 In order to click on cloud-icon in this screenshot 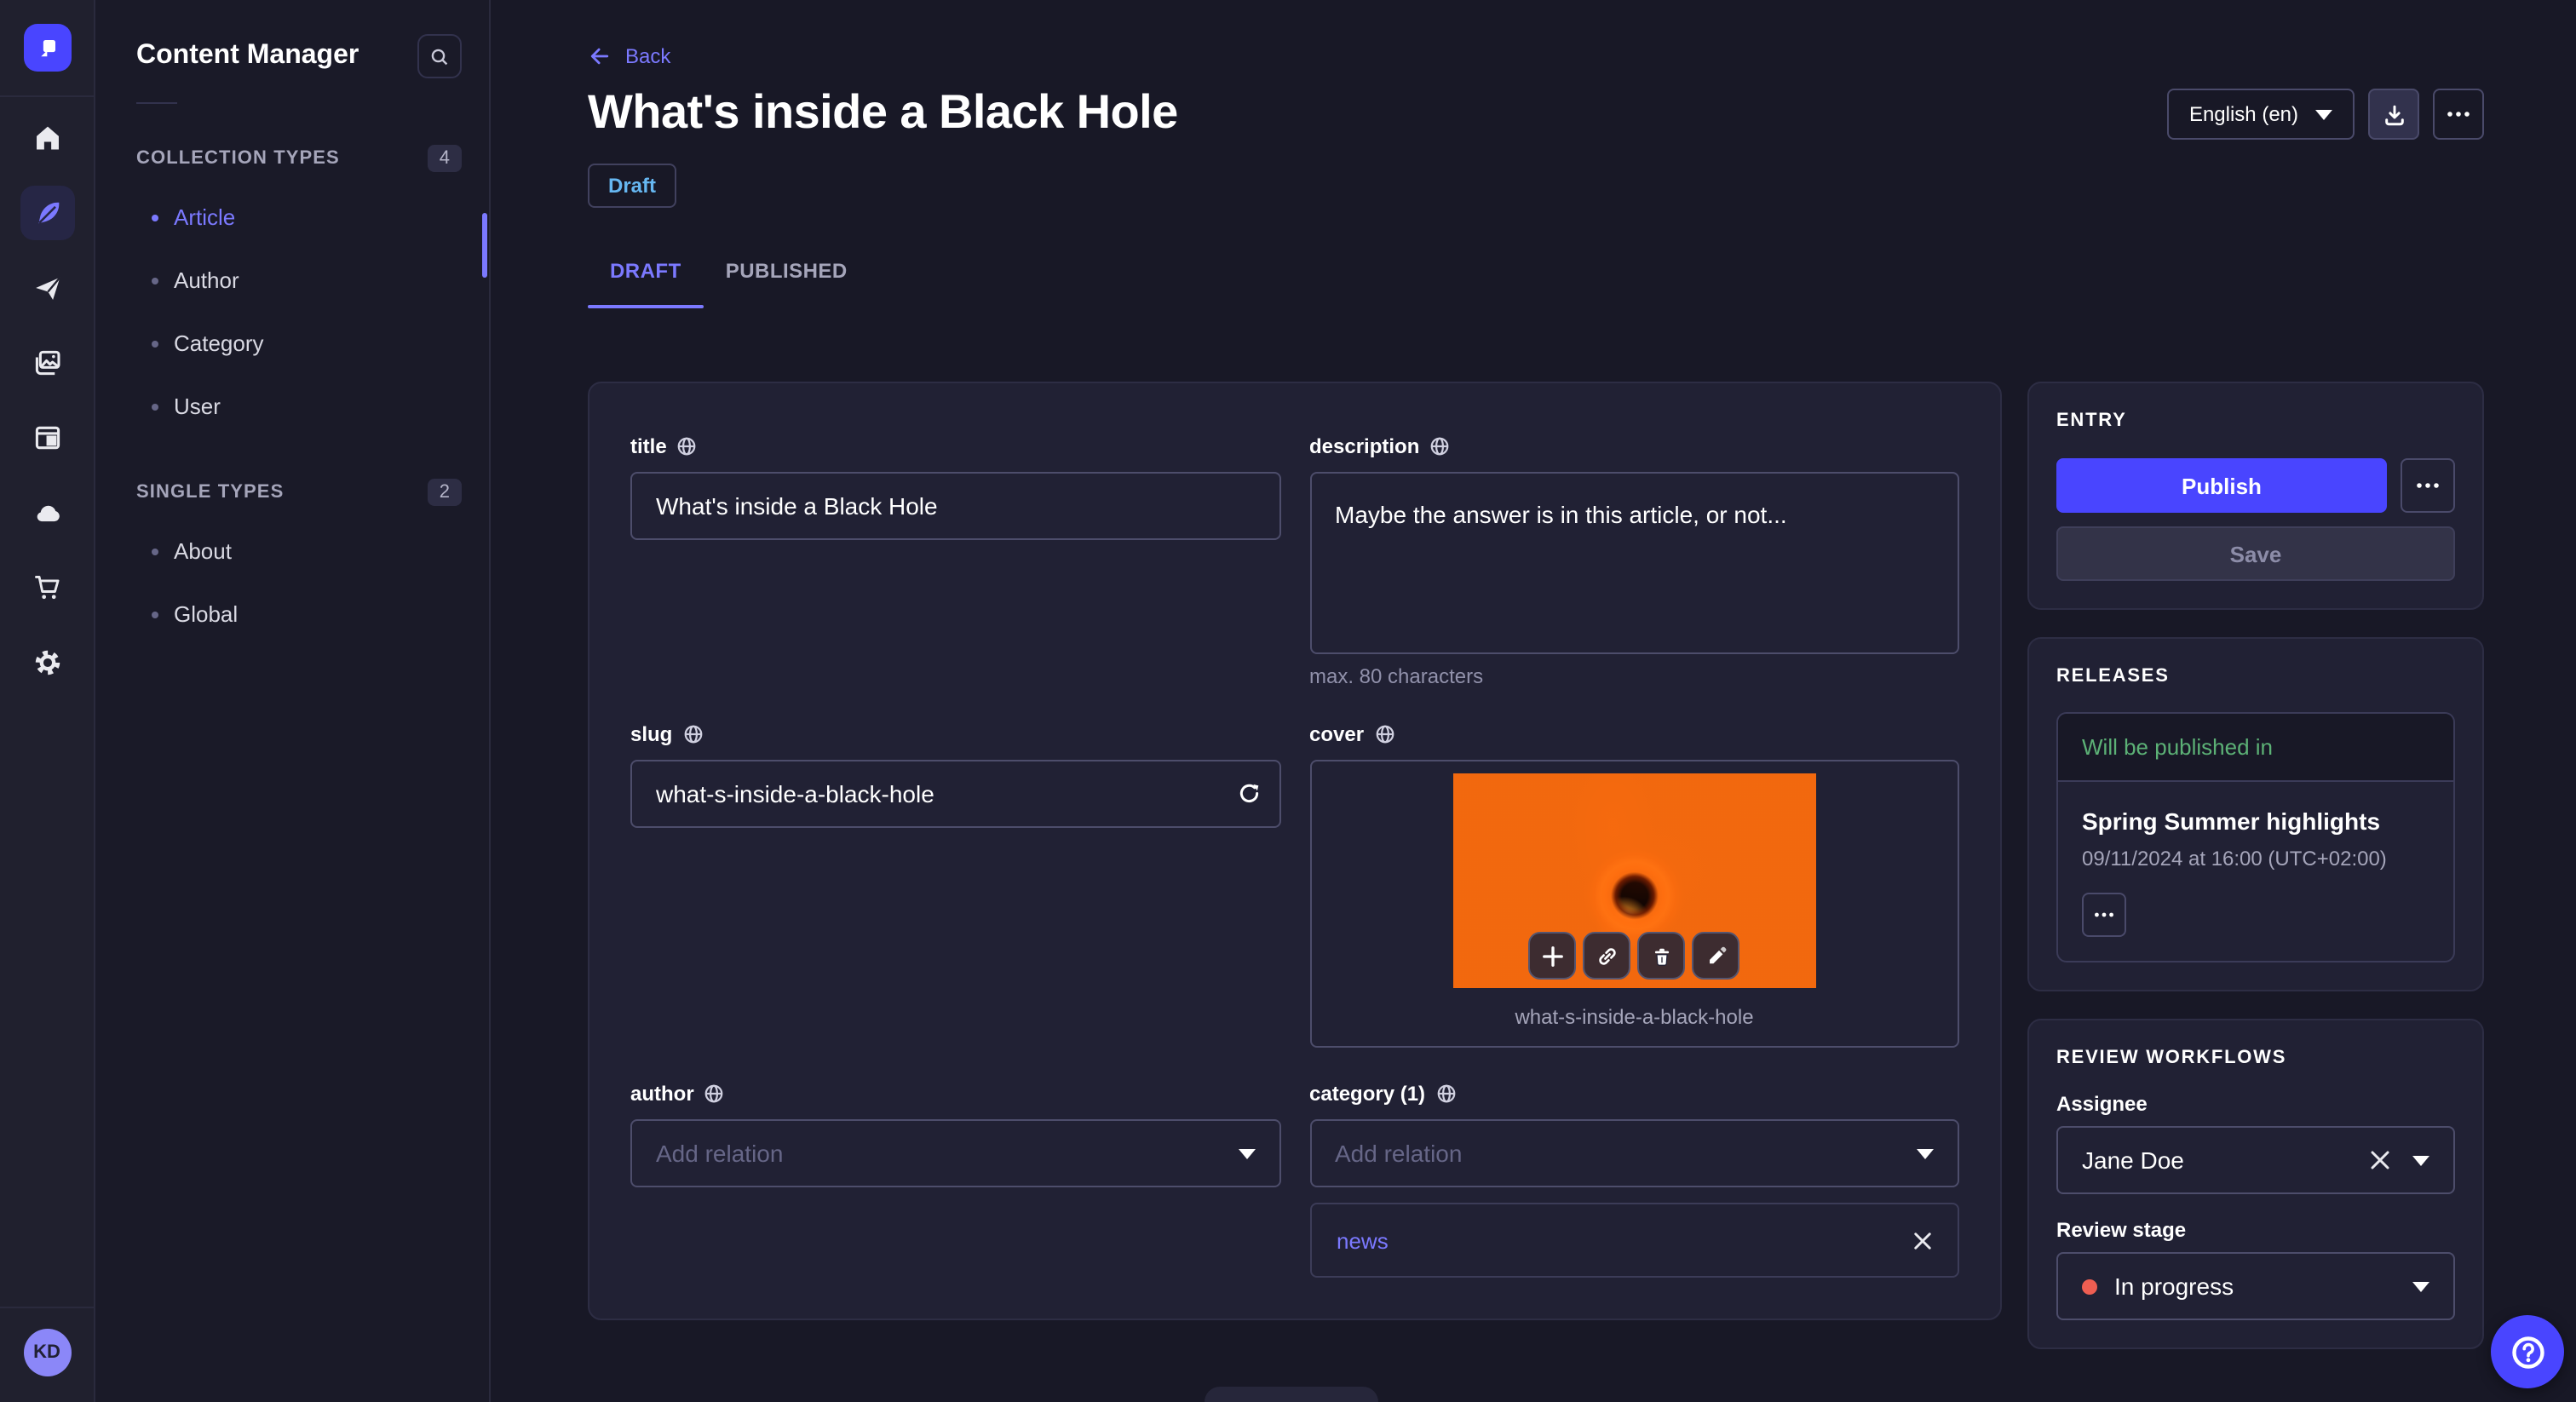, I will do `click(47, 513)`.